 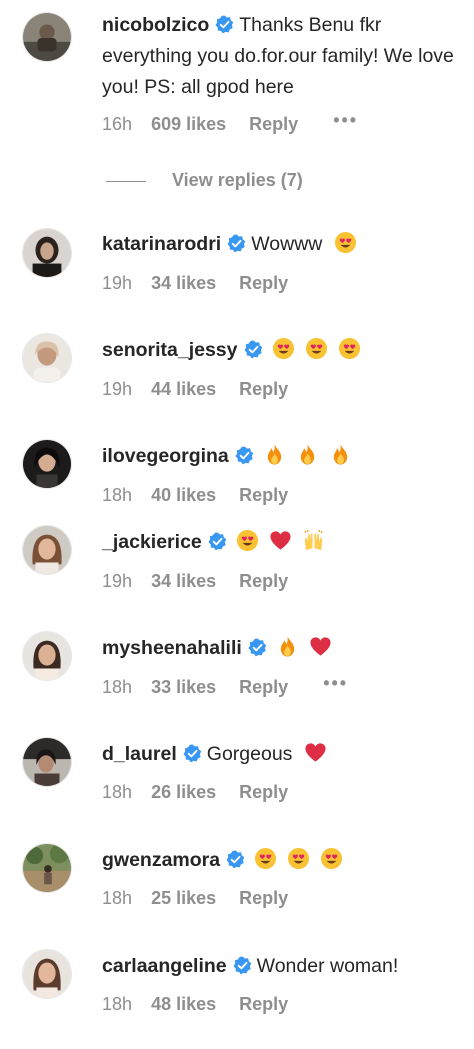 What do you see at coordinates (161, 860) in the screenshot?
I see `username: gwenzamora` at bounding box center [161, 860].